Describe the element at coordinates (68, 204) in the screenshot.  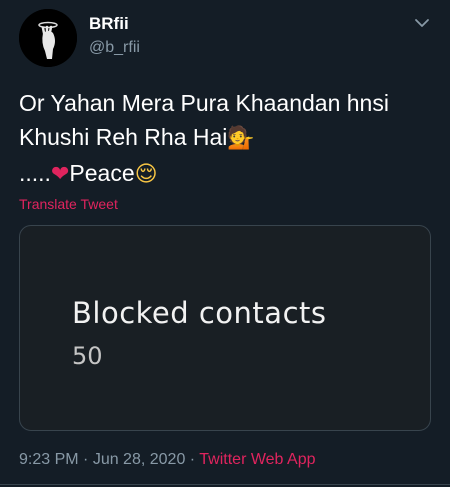
I see `translate-tweet-link: Translate Tweet` at that location.